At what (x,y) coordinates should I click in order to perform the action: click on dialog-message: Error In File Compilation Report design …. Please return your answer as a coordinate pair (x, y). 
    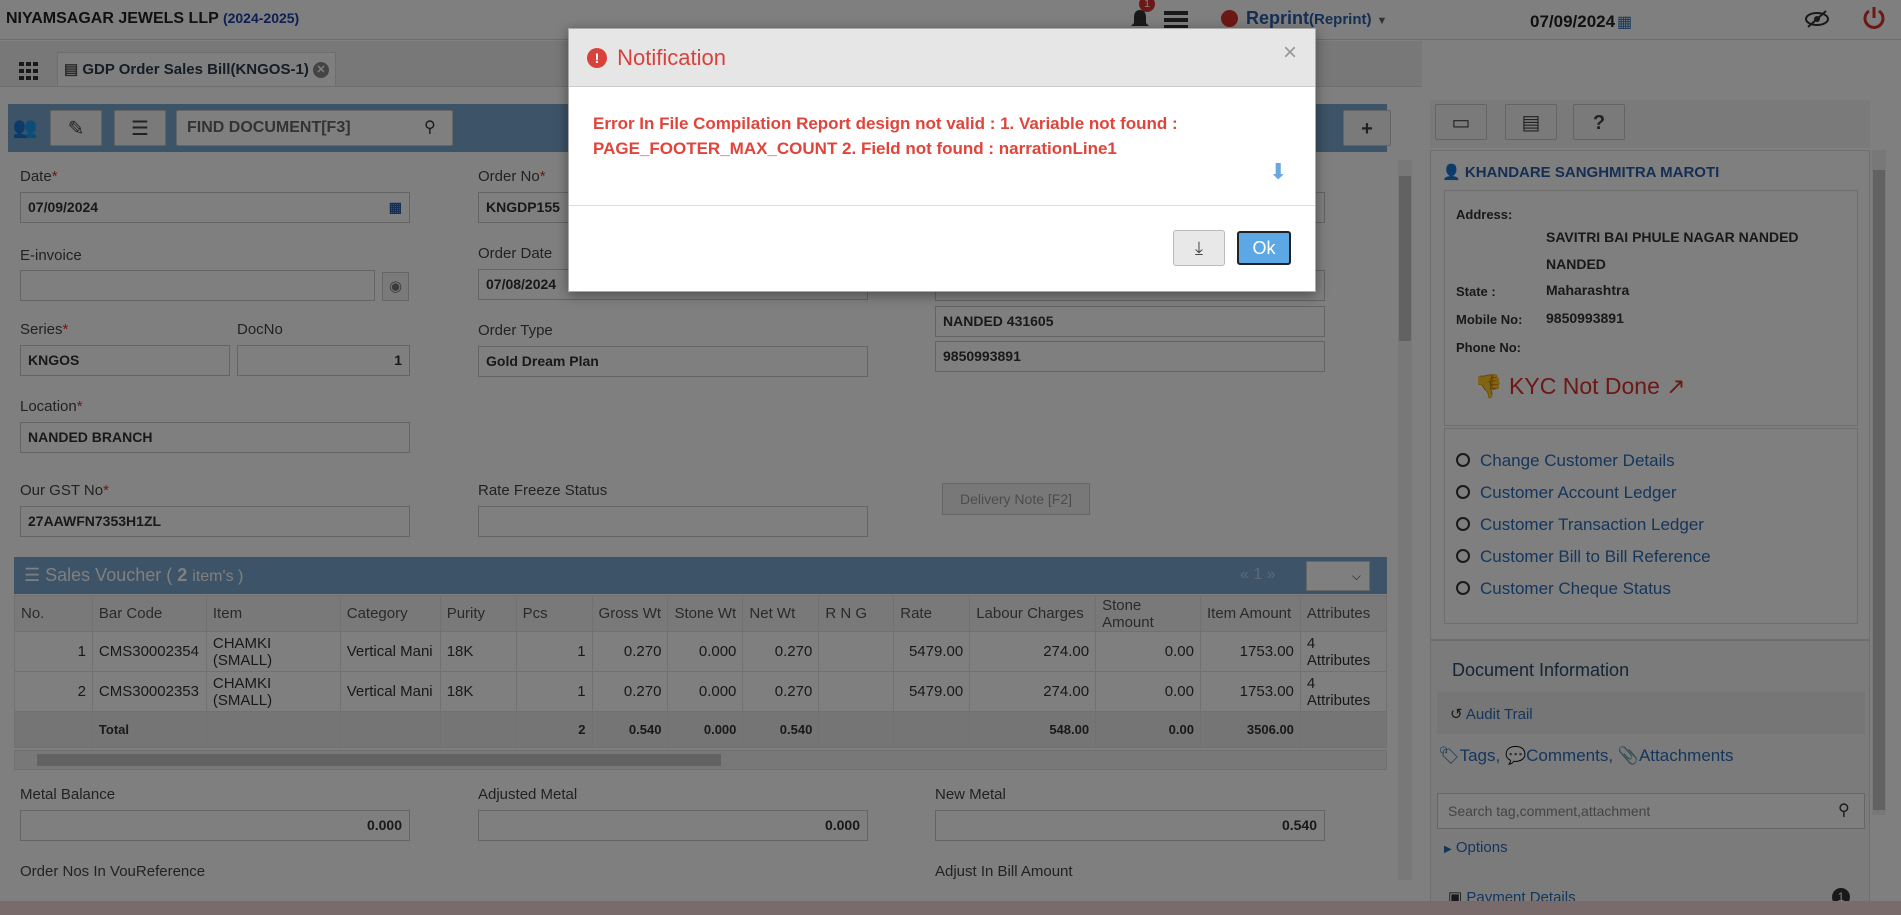
    Looking at the image, I should click on (885, 136).